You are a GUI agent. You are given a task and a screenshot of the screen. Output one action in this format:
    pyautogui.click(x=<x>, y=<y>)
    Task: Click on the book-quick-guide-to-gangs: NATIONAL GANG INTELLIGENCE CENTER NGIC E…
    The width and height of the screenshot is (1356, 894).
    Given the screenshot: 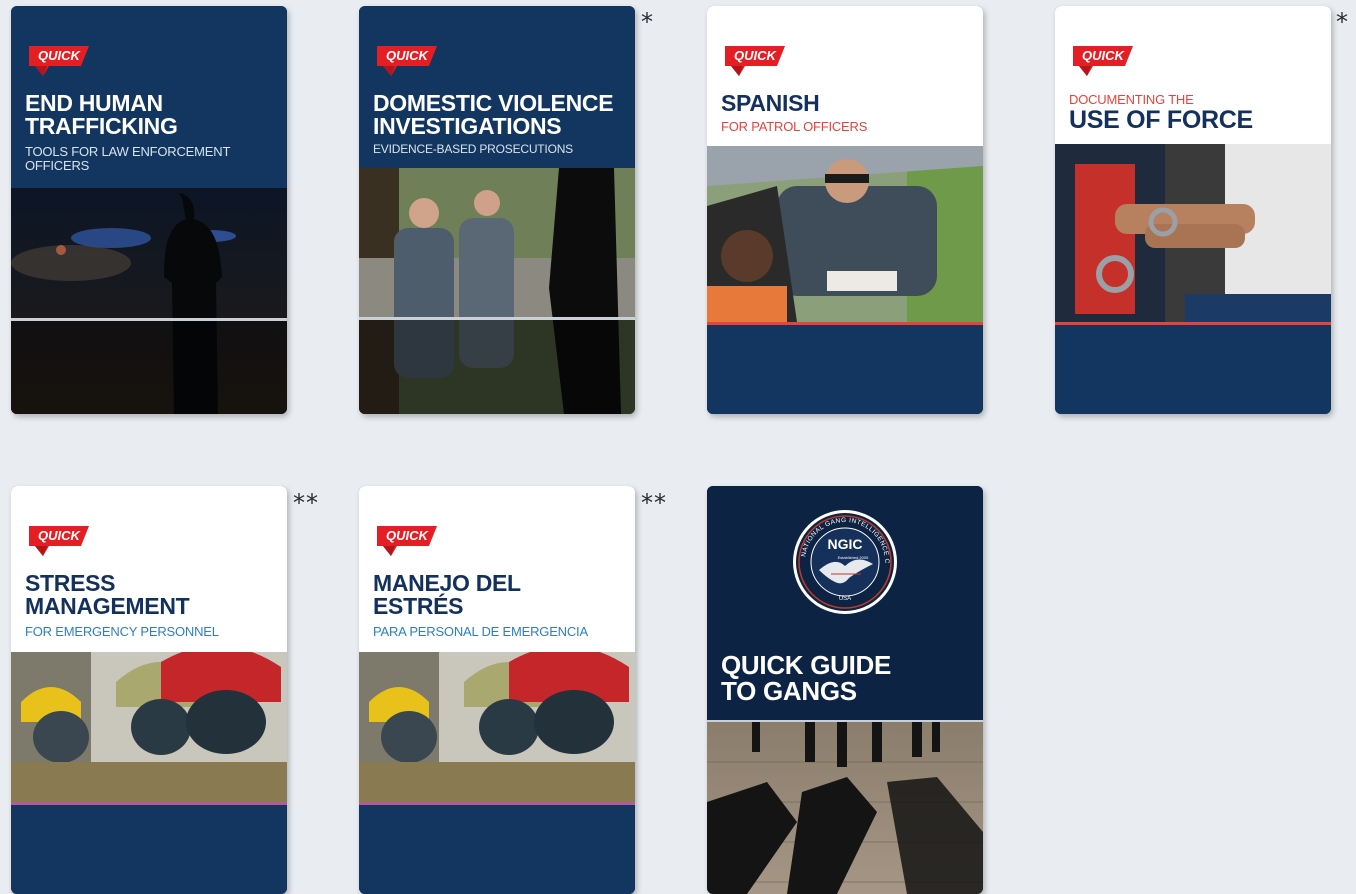 What is the action you would take?
    pyautogui.click(x=845, y=690)
    